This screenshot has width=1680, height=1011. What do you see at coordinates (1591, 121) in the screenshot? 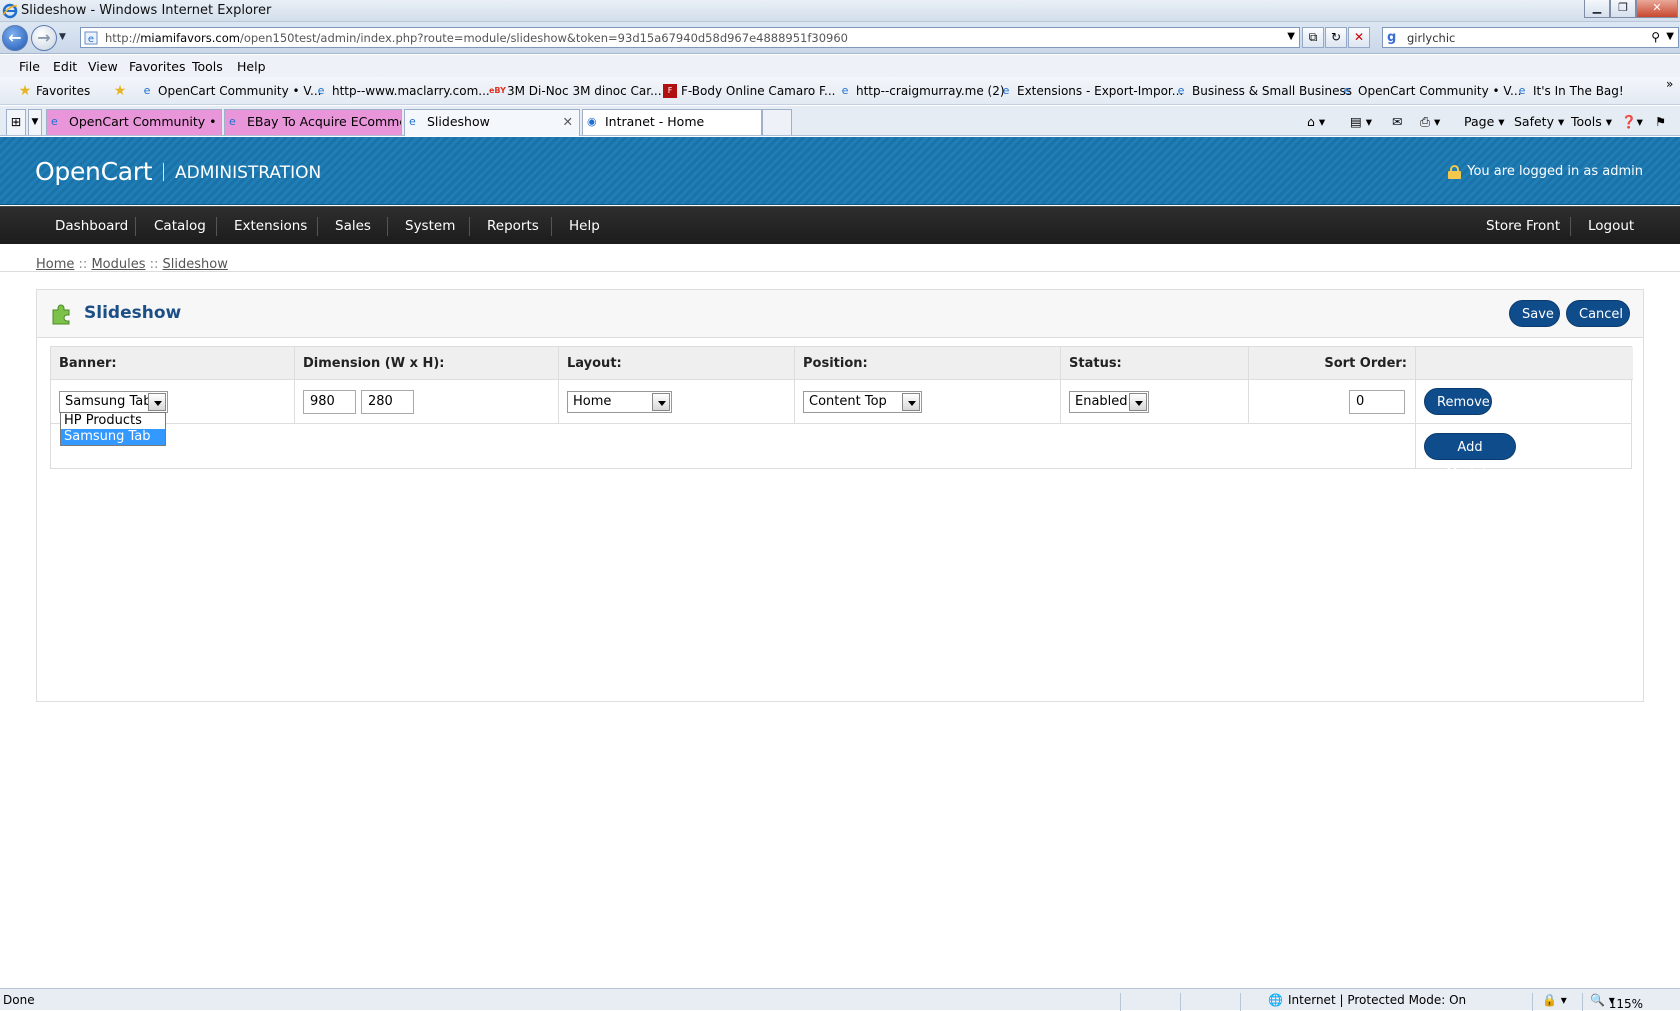
I see `tools-menu: Tools ▾` at bounding box center [1591, 121].